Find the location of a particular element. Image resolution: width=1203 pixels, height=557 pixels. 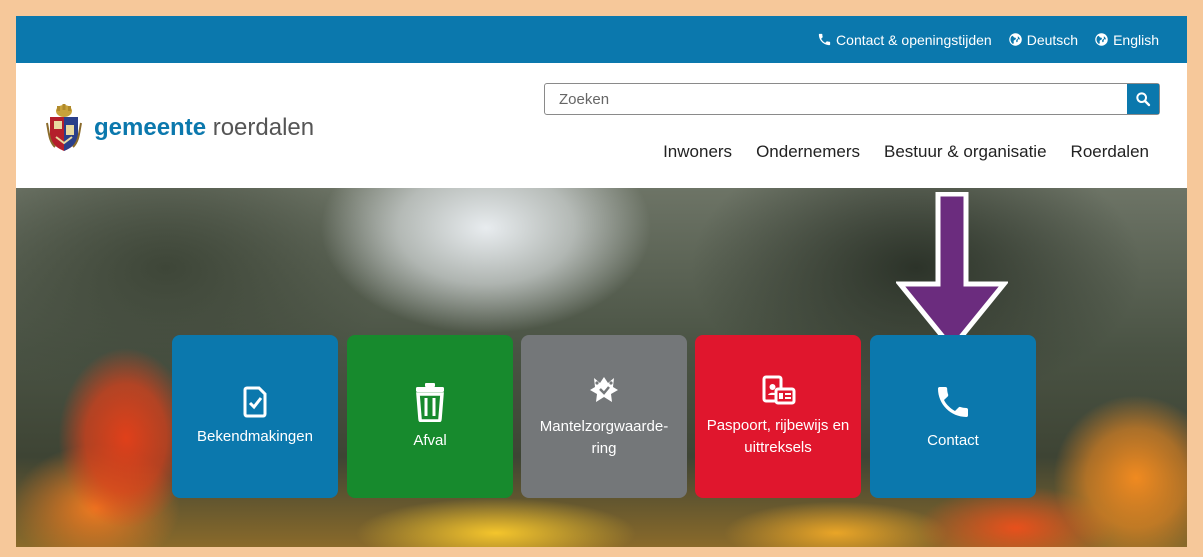

logo-text-light: roerdalen is located at coordinates (263, 127).